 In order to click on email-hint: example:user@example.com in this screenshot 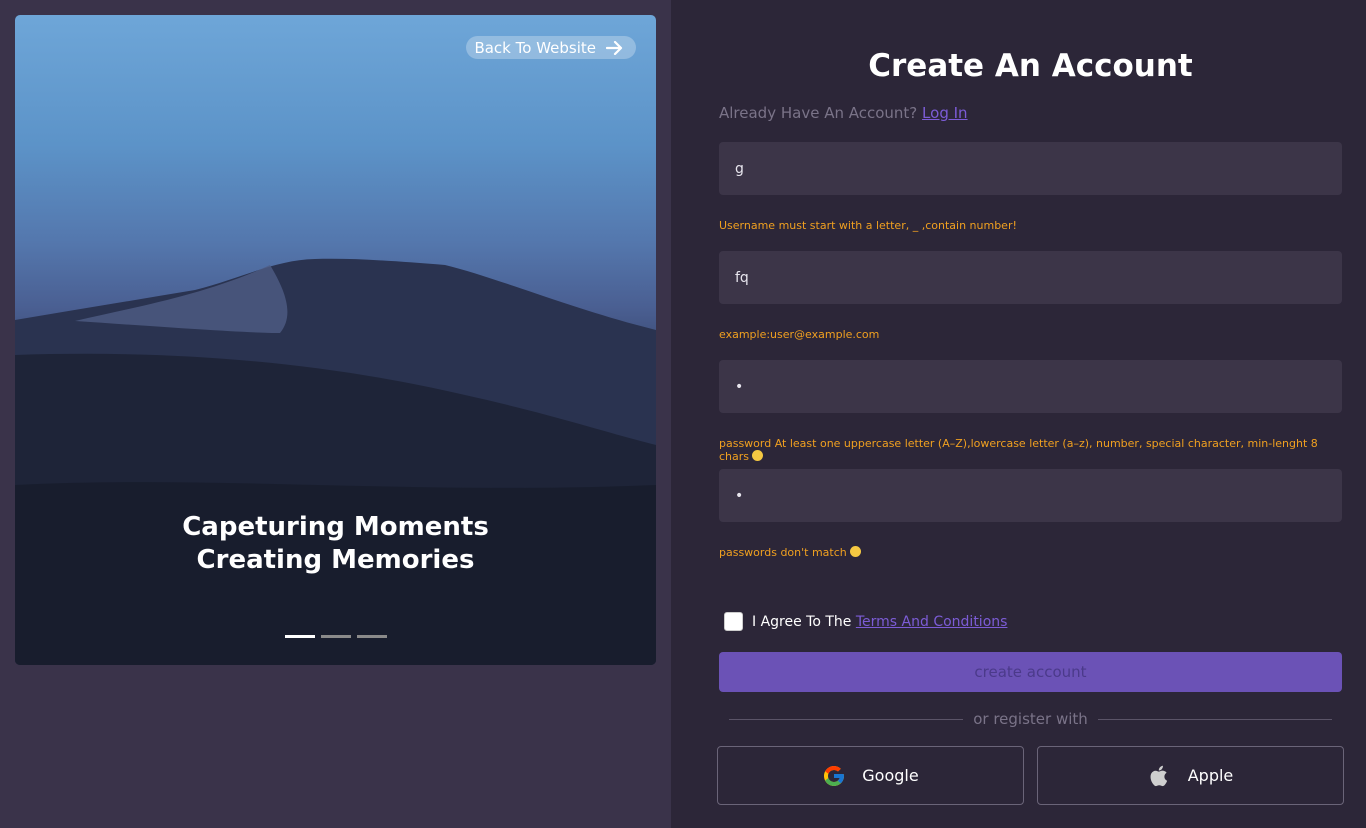, I will do `click(799, 334)`.